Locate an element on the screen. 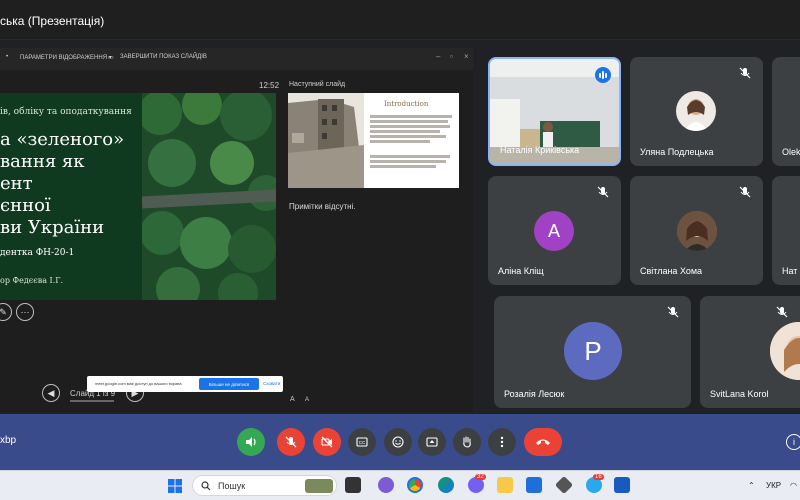  chat-app-icon is located at coordinates (386, 485).